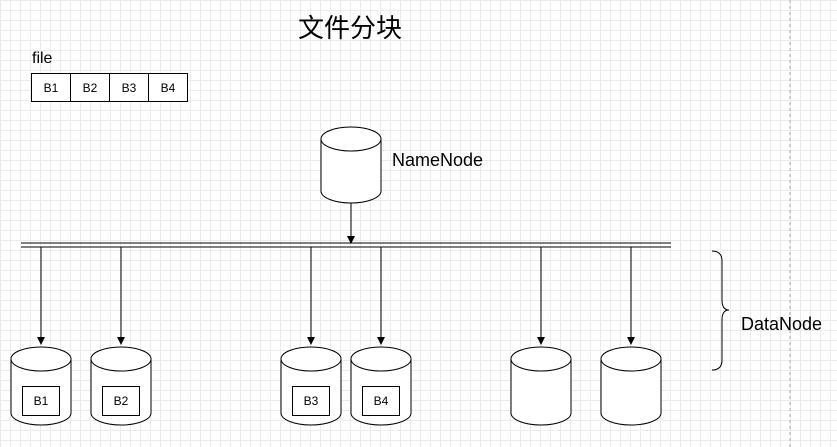 The width and height of the screenshot is (837, 447). I want to click on datanode-block: B3, so click(311, 401).